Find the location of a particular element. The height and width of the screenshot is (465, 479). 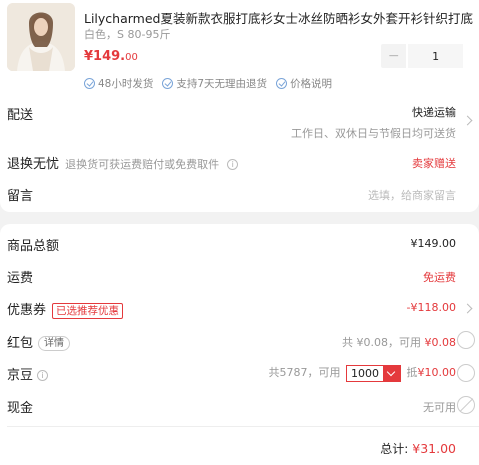

total-label: 总计: is located at coordinates (394, 449).